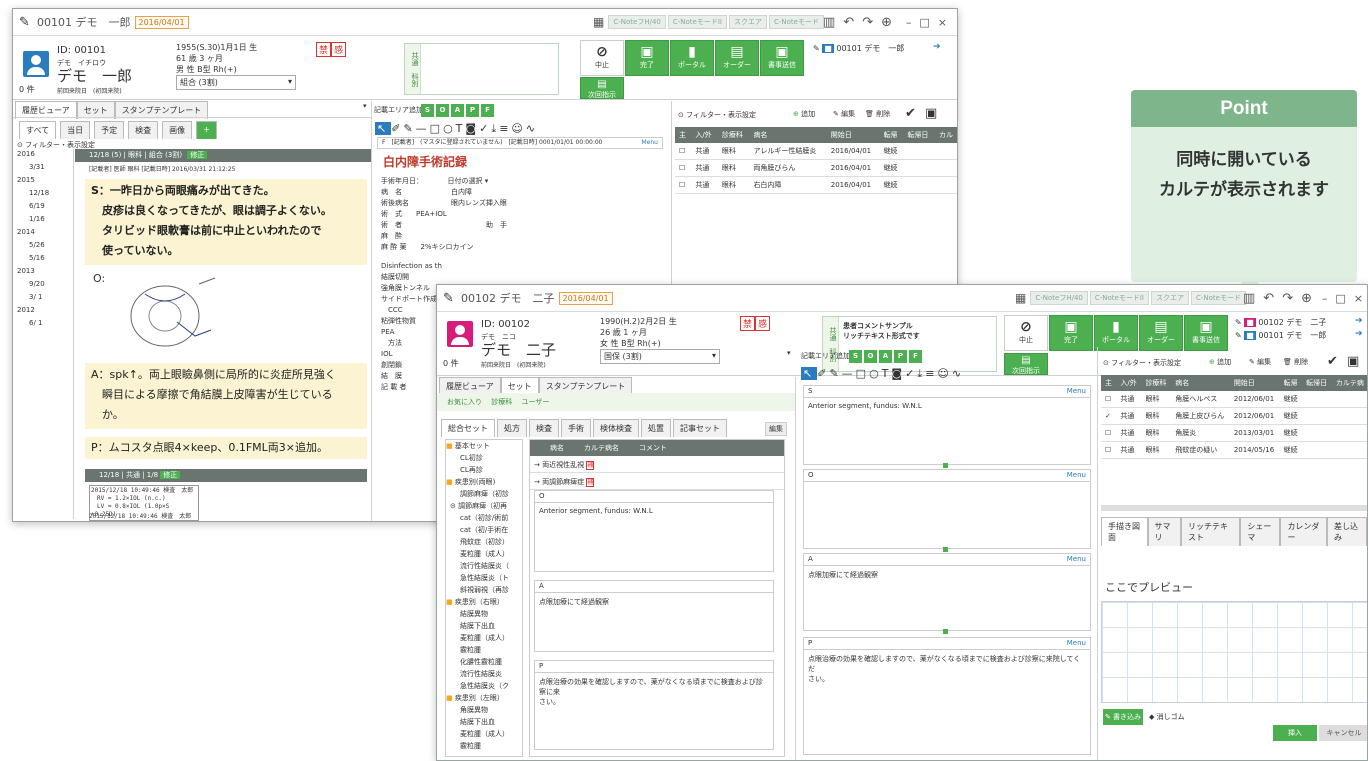 This screenshot has width=1368, height=761. I want to click on list-icon: ≡, so click(505, 128).